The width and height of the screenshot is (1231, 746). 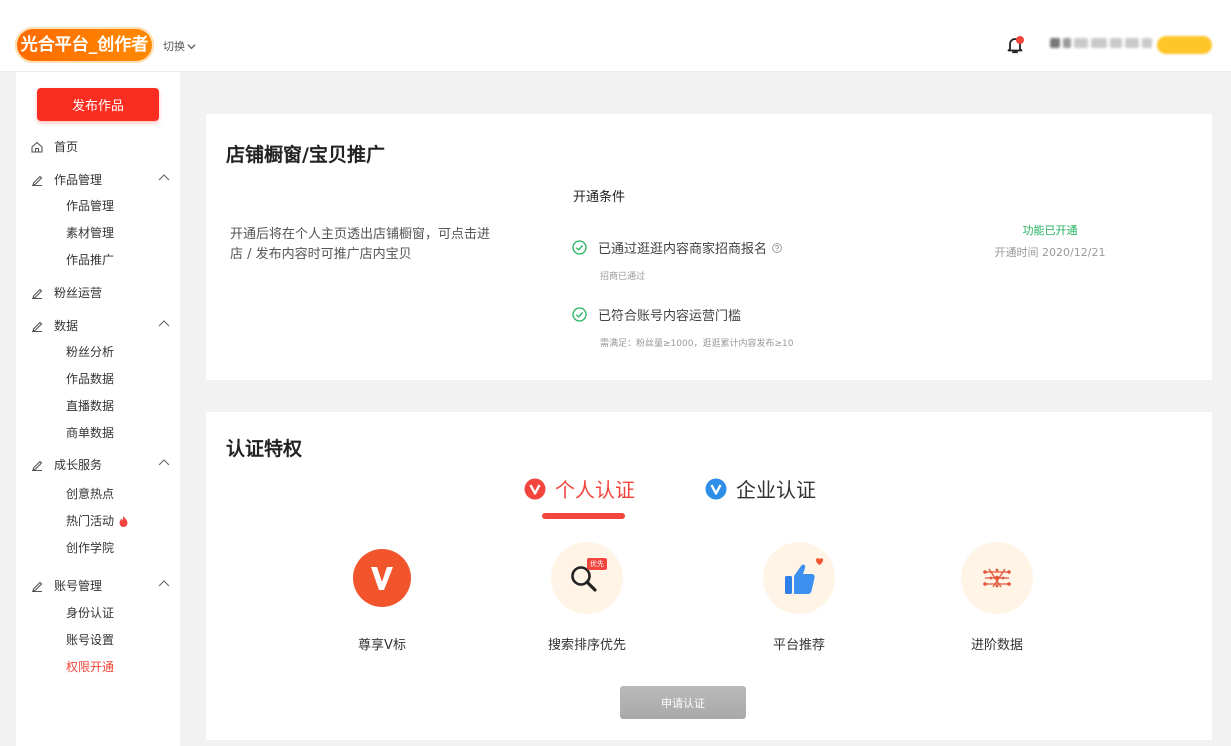 I want to click on privilege-label: 搜索排序优先, so click(x=586, y=645).